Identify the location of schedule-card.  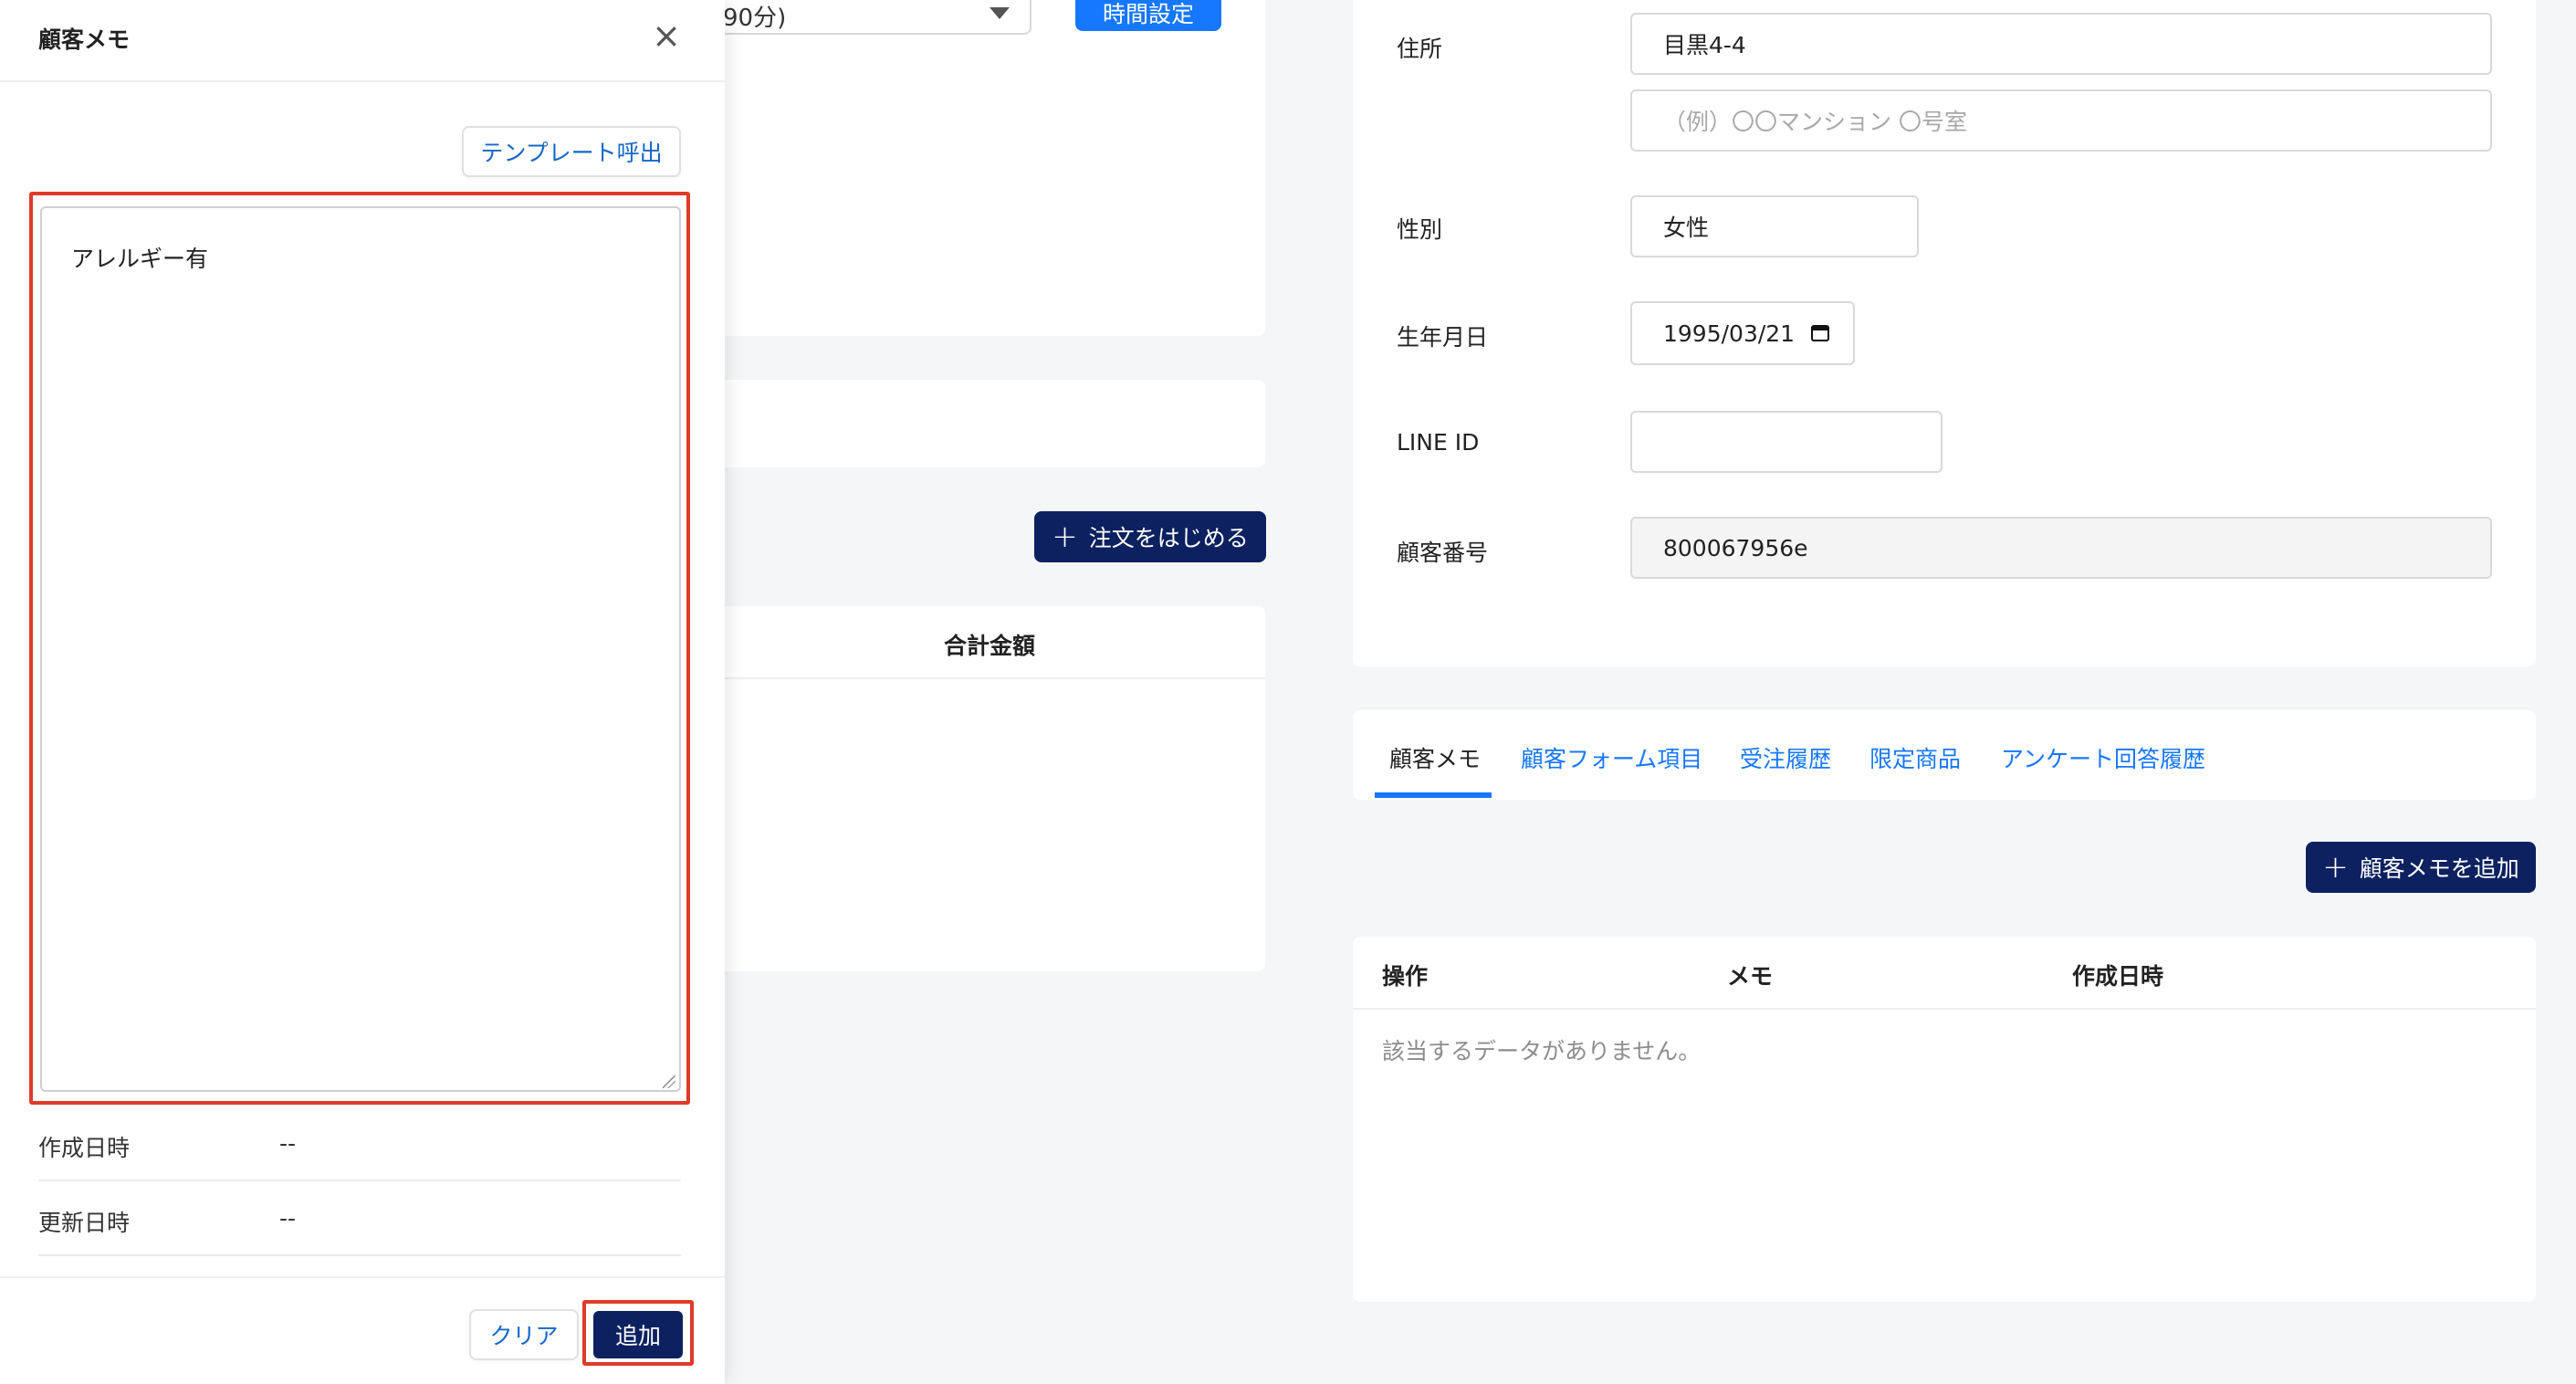
(979, 168).